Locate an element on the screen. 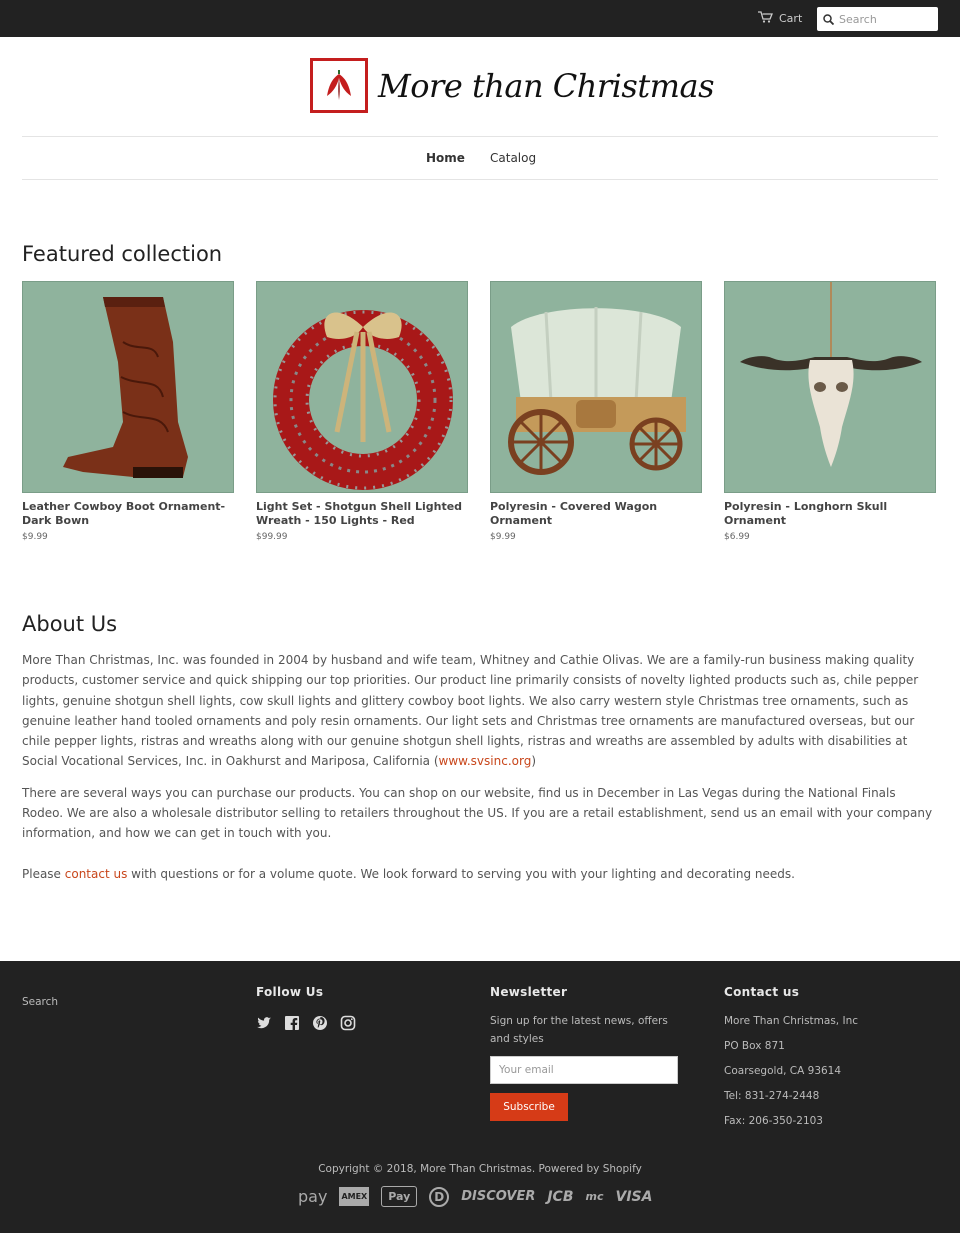  follow-us-heading: Follow Us is located at coordinates (290, 992).